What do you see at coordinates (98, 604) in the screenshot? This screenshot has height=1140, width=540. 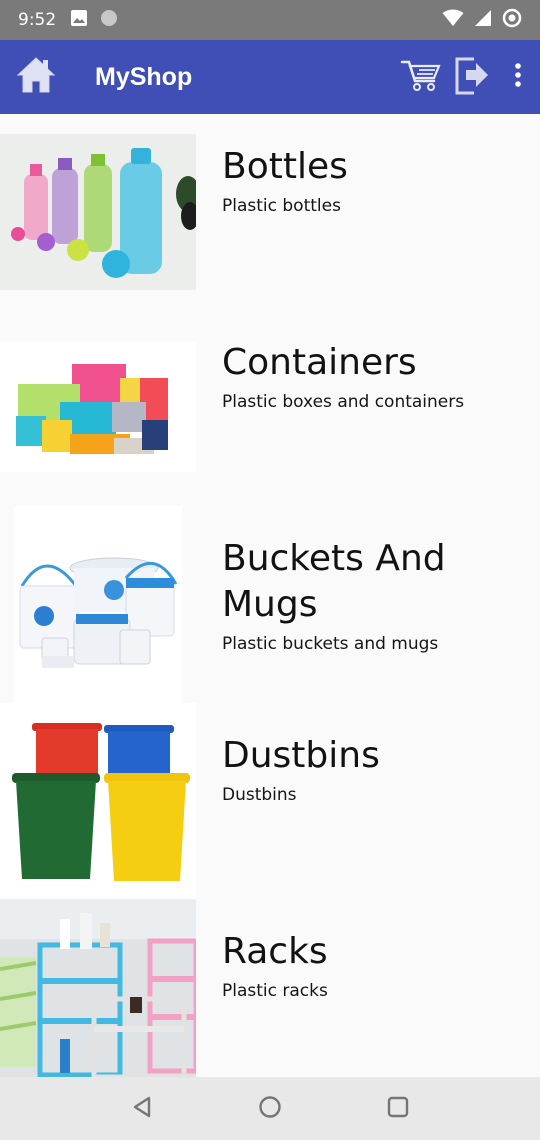 I see `buckets-and-mugs-image` at bounding box center [98, 604].